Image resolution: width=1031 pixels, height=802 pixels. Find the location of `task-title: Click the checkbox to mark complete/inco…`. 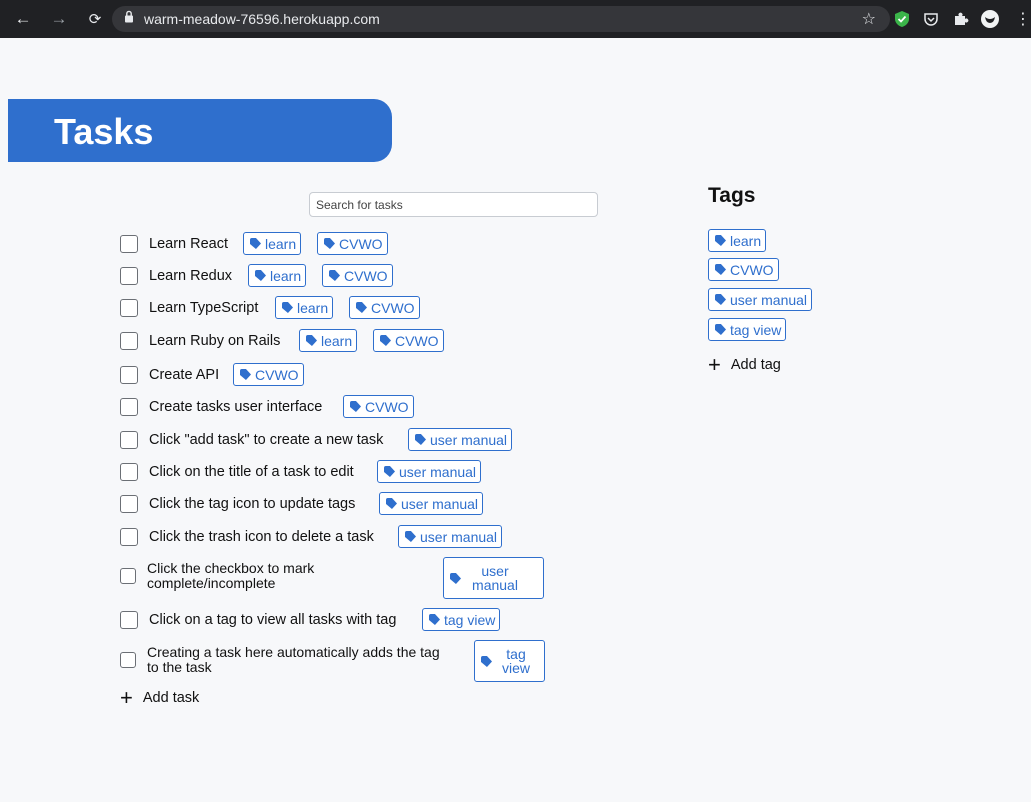

task-title: Click the checkbox to mark complete/inco… is located at coordinates (252, 576).